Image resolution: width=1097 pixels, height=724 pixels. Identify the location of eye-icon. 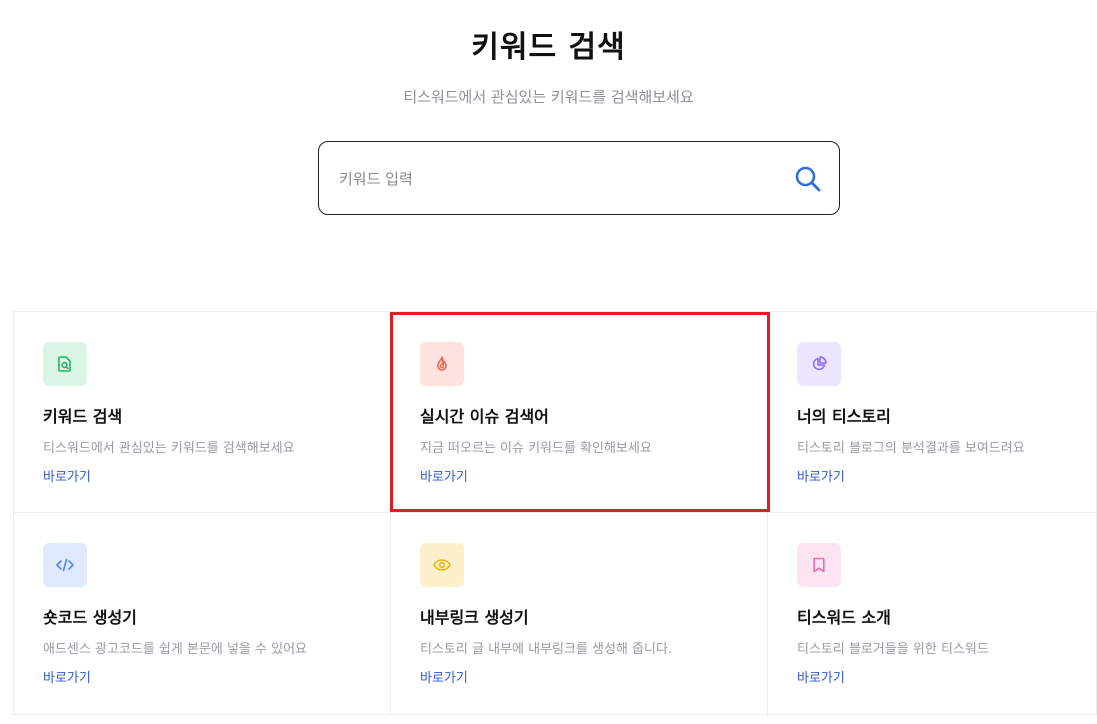
(442, 565).